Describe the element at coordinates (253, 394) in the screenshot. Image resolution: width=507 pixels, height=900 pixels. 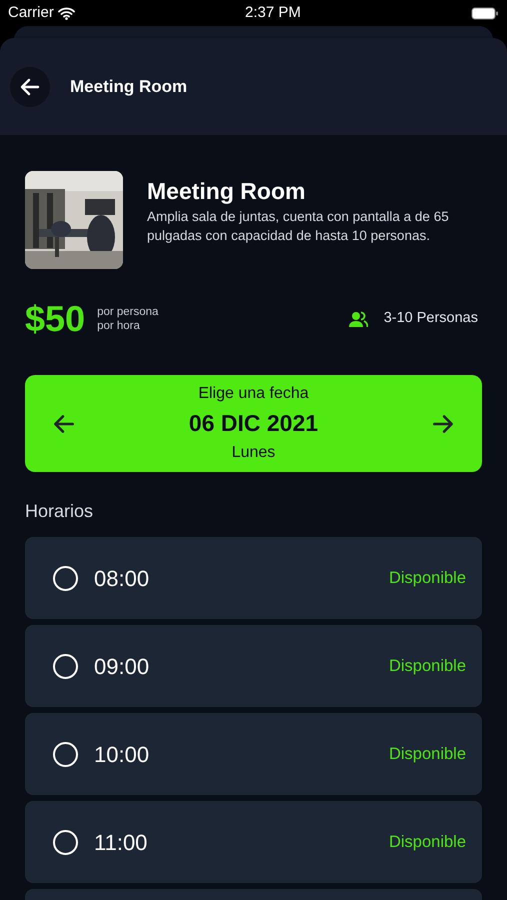
I see `date-label: Elige una fecha` at that location.